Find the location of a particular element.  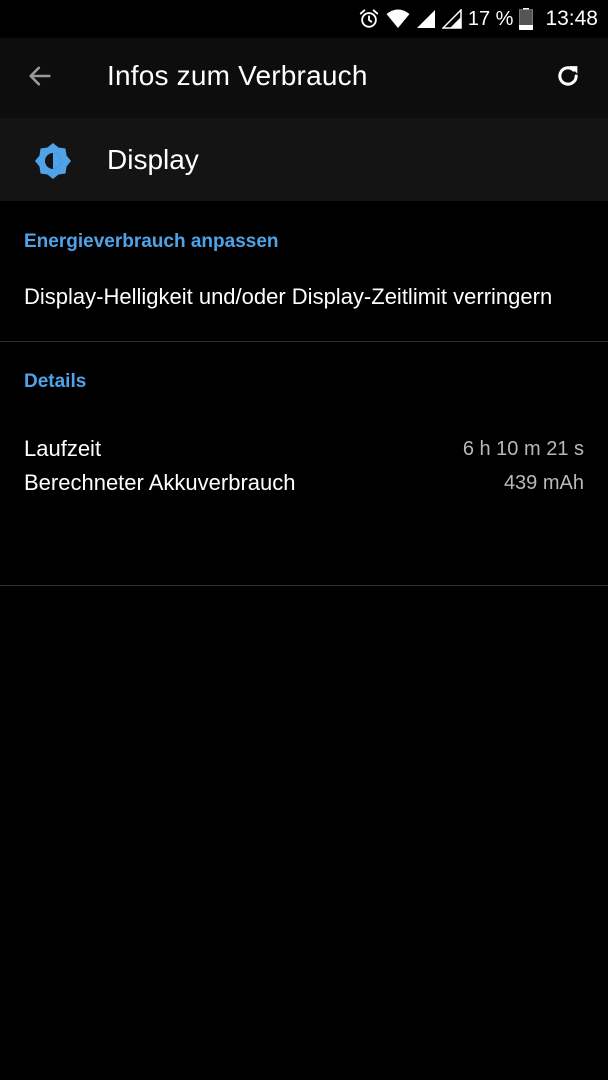

battery-percent: 17 % is located at coordinates (490, 18).